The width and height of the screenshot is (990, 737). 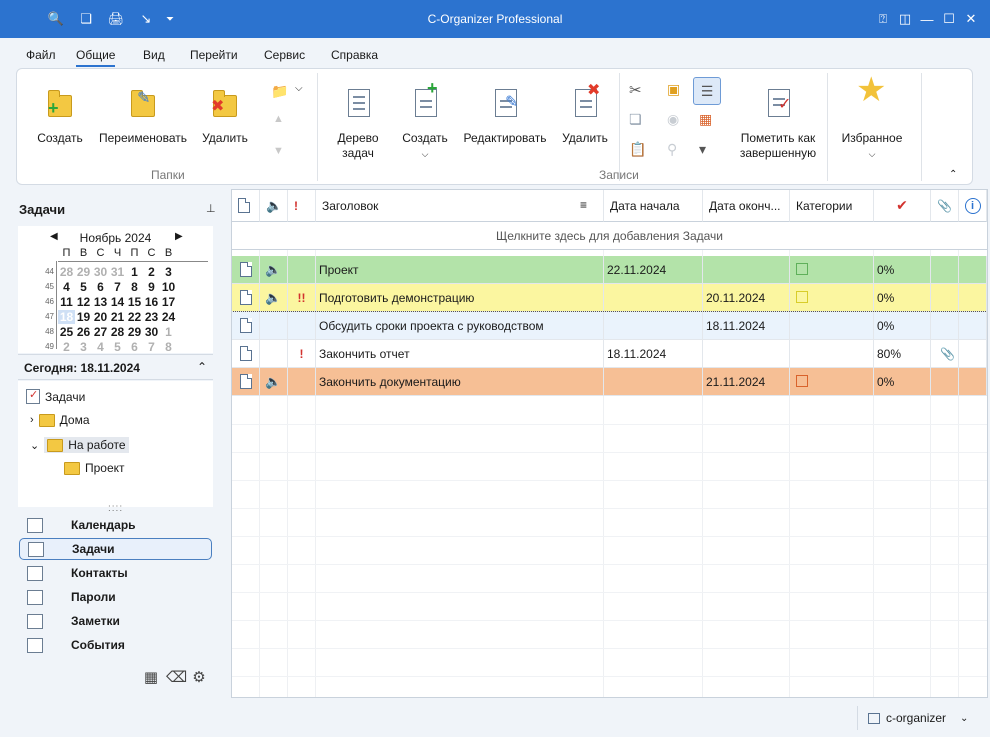 What do you see at coordinates (143, 112) in the screenshot?
I see `rename-folder-button: ✎ Переименовать` at bounding box center [143, 112].